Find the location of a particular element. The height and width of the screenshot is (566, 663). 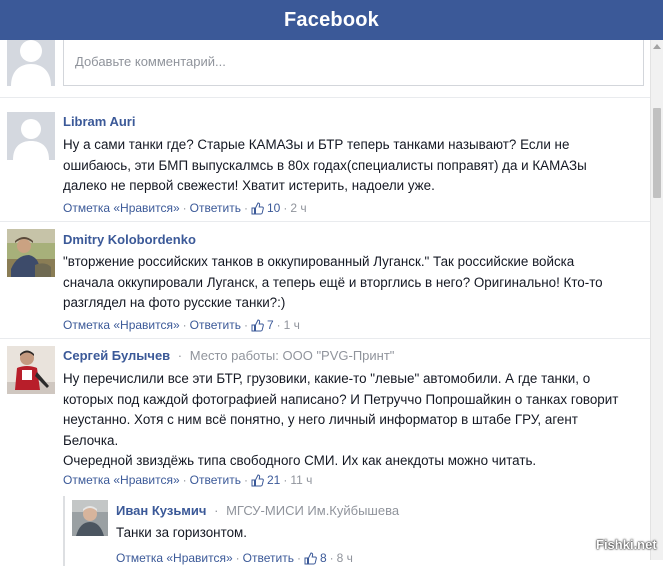

comment-time: 11 ч is located at coordinates (301, 480).